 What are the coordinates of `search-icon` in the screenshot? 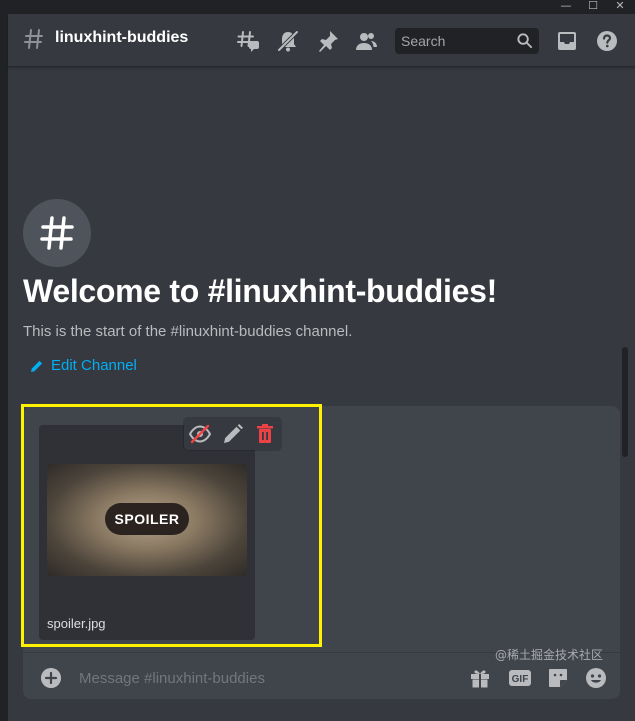 It's located at (525, 41).